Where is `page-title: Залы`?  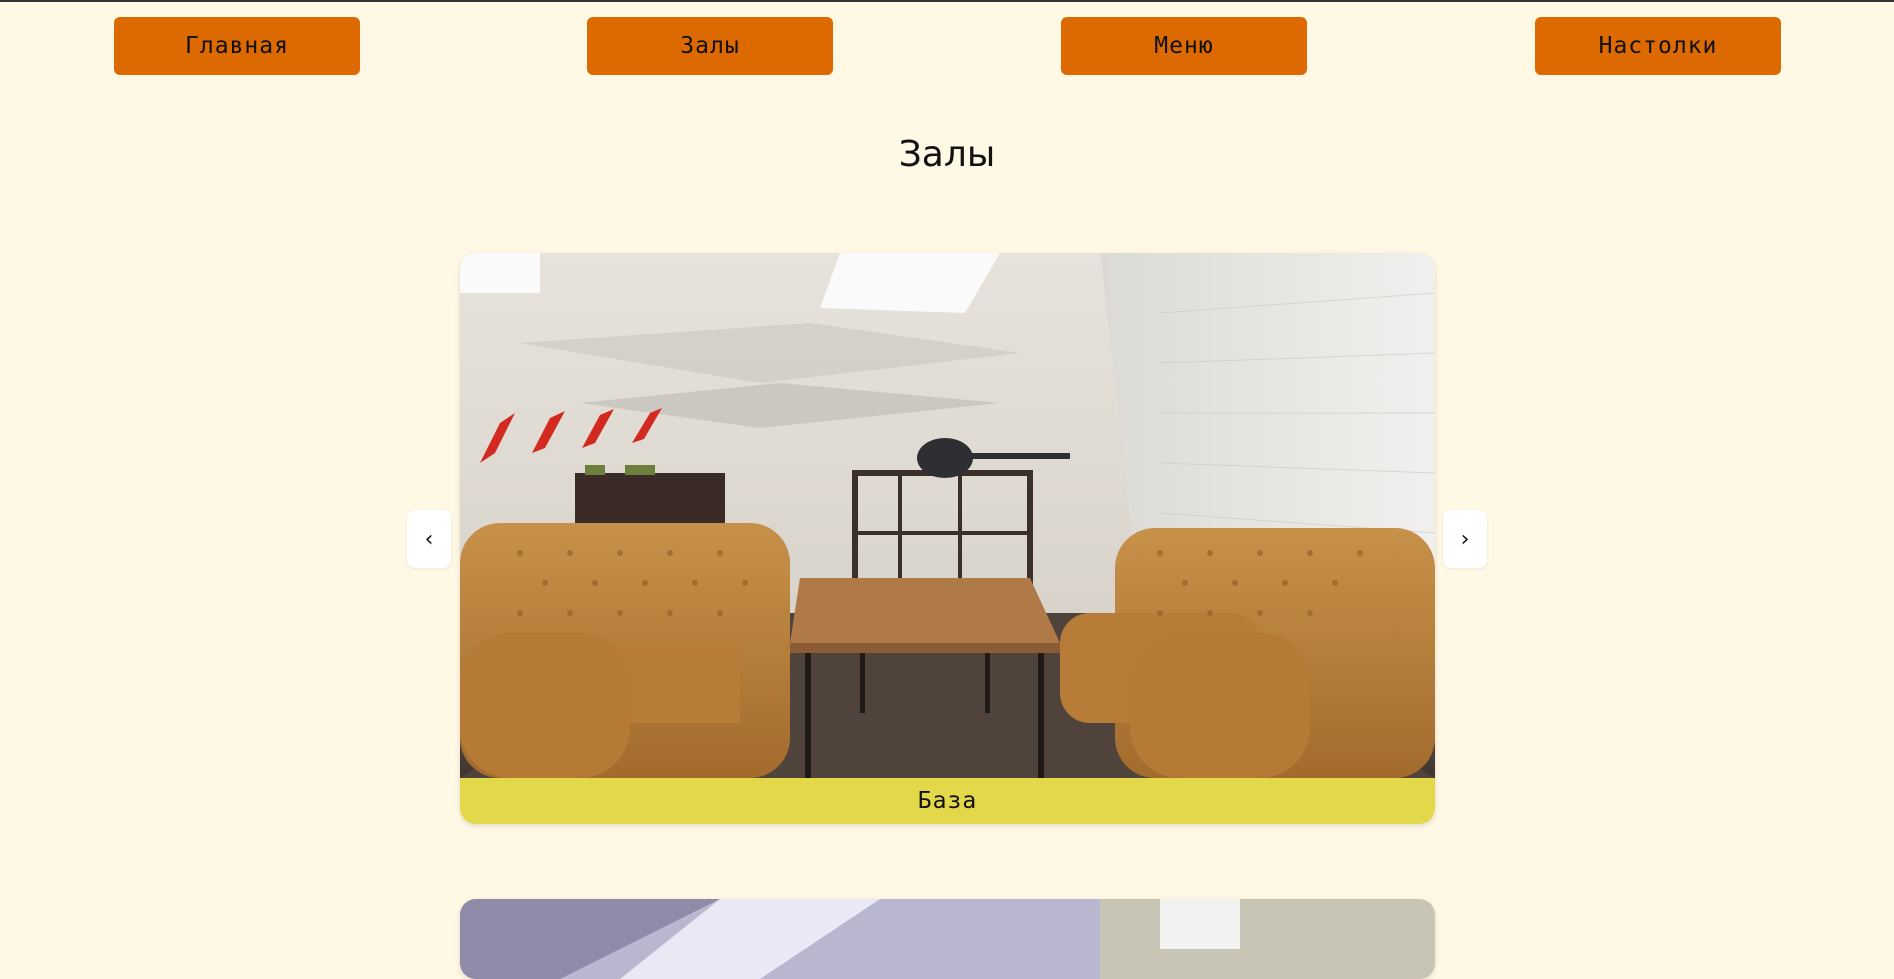
page-title: Залы is located at coordinates (947, 154).